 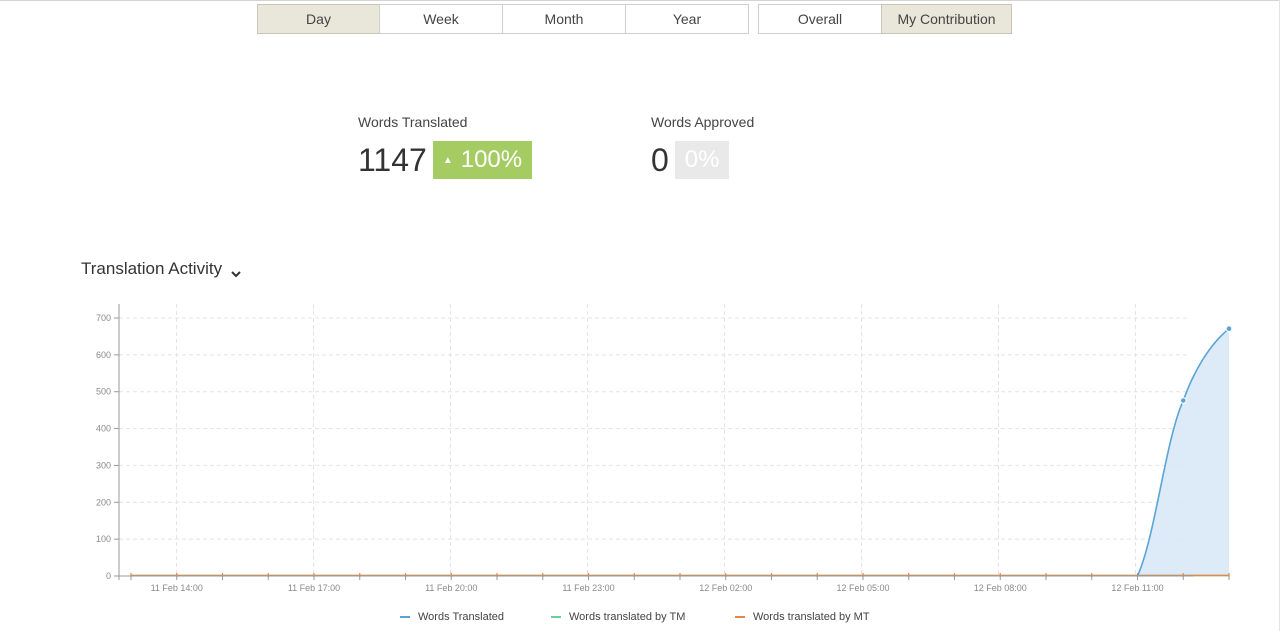 What do you see at coordinates (405, 617) in the screenshot?
I see `legend-swatch-translated` at bounding box center [405, 617].